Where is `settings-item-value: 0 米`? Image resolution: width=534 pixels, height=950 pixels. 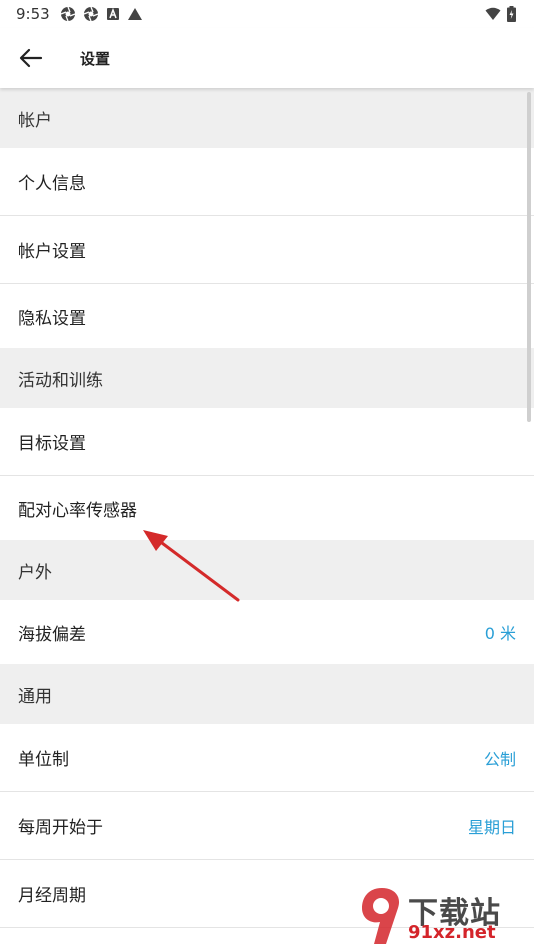
settings-item-value: 0 米 is located at coordinates (500, 633).